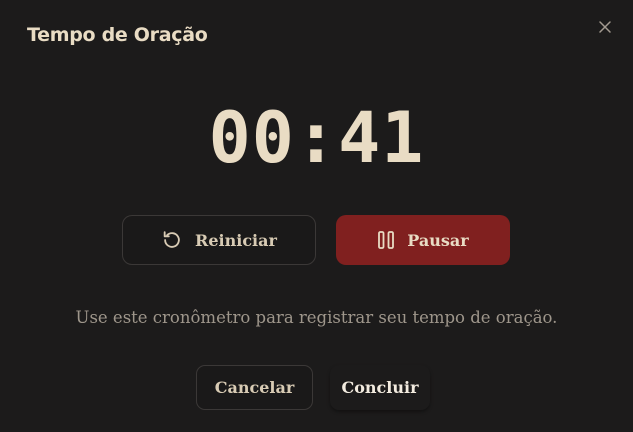  I want to click on pause-icon, so click(386, 240).